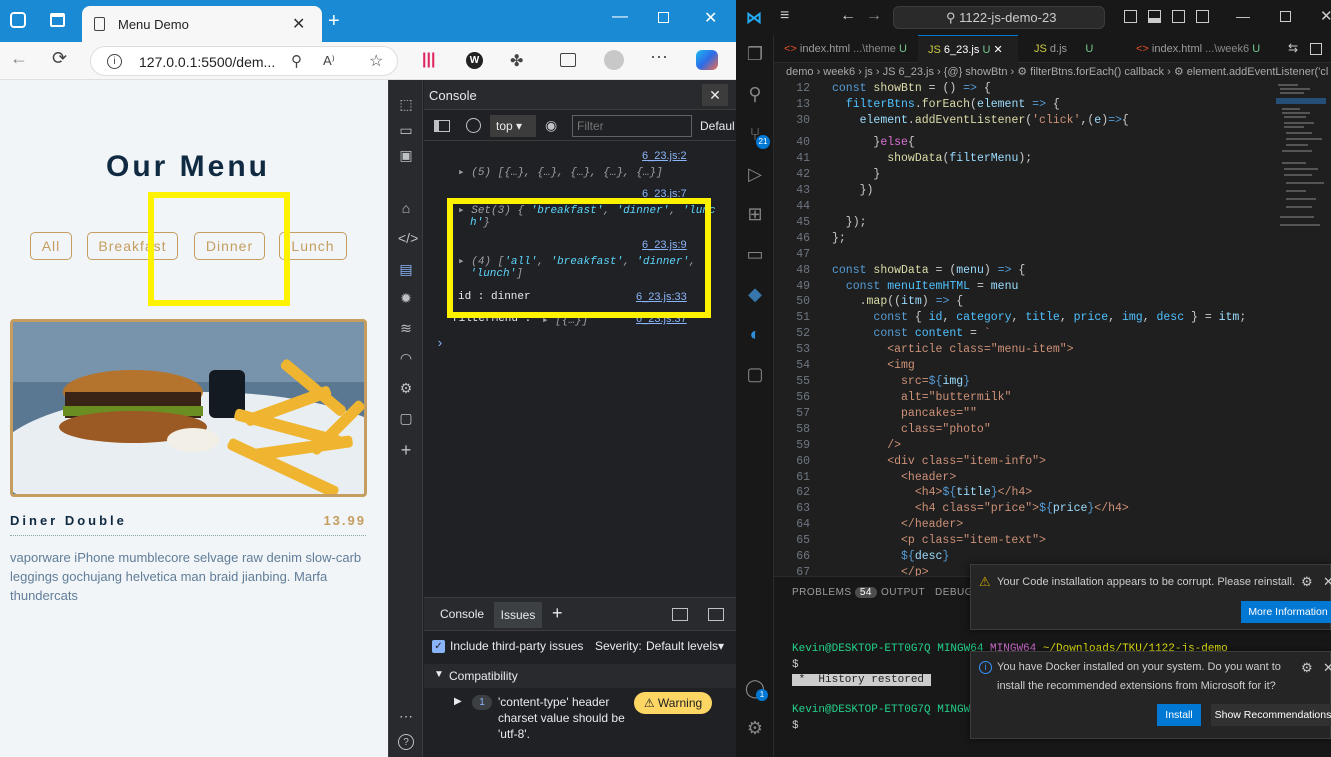 This screenshot has width=1331, height=757. I want to click on elements-icon: </>, so click(408, 238).